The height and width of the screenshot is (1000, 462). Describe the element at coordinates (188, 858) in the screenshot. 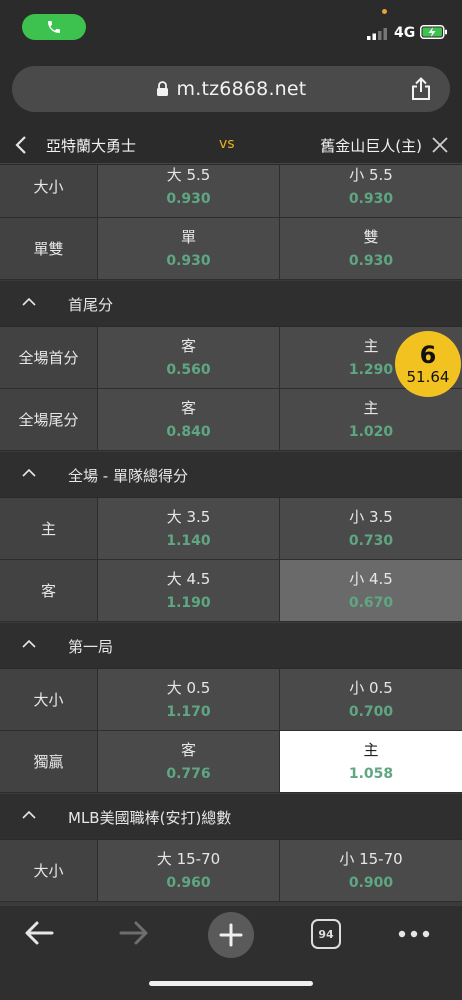

I see `option-label: 大 15-70` at that location.